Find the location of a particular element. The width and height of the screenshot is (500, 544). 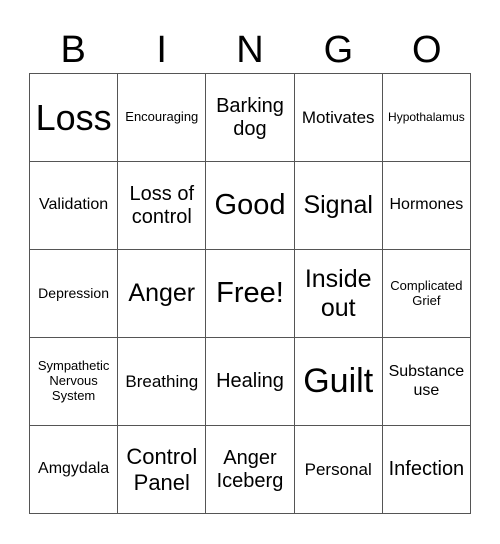

bingo-cell: Anger is located at coordinates (162, 294).